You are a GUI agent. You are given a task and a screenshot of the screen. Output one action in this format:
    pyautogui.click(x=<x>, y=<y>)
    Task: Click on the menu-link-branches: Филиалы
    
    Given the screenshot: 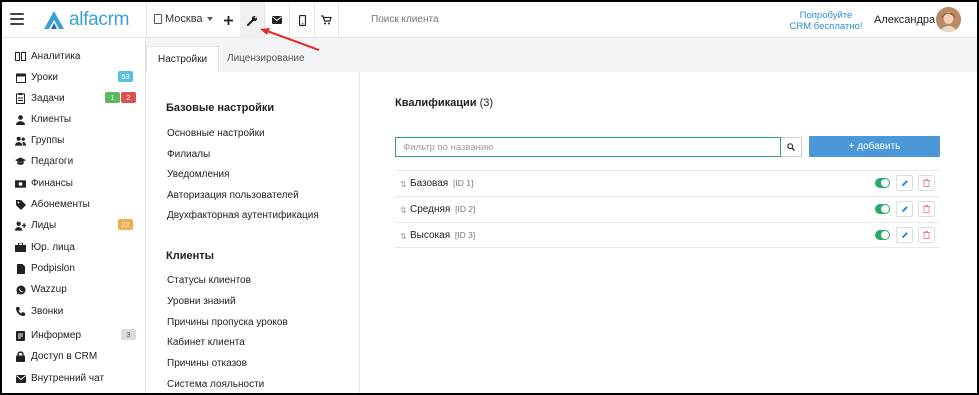 What is the action you would take?
    pyautogui.click(x=188, y=154)
    